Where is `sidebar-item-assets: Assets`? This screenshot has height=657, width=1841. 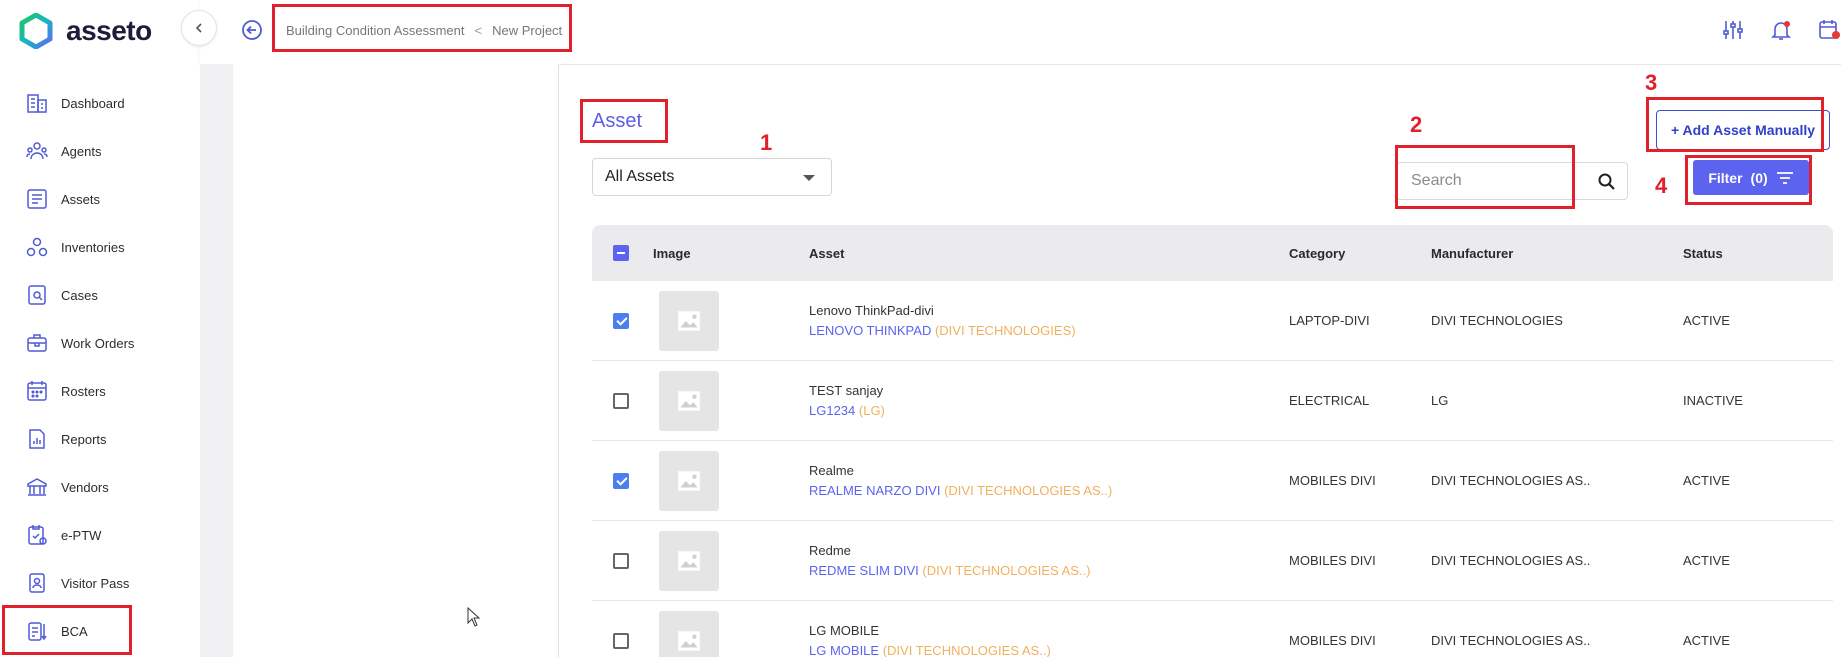
sidebar-item-assets: Assets is located at coordinates (100, 199).